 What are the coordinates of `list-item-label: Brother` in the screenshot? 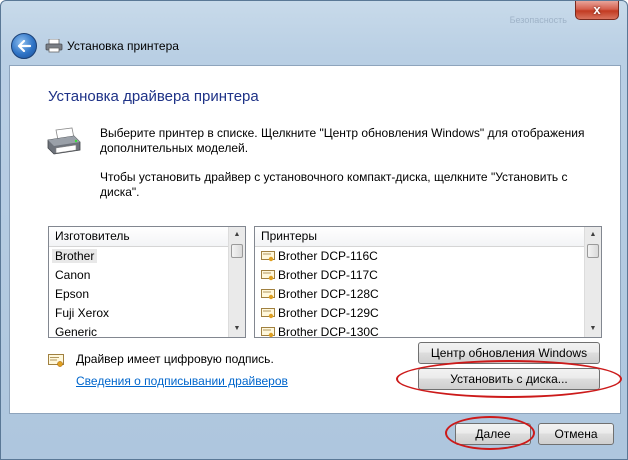 It's located at (75, 256).